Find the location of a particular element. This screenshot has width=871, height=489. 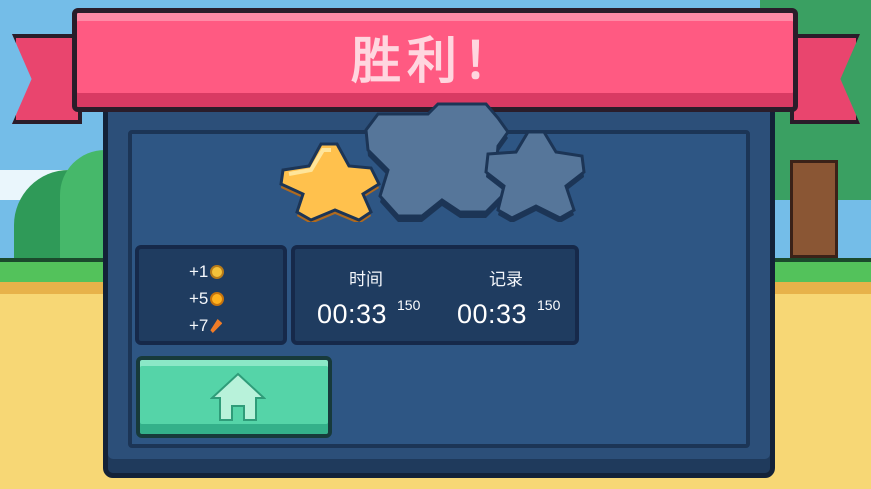

record-ms: 150 is located at coordinates (549, 305).